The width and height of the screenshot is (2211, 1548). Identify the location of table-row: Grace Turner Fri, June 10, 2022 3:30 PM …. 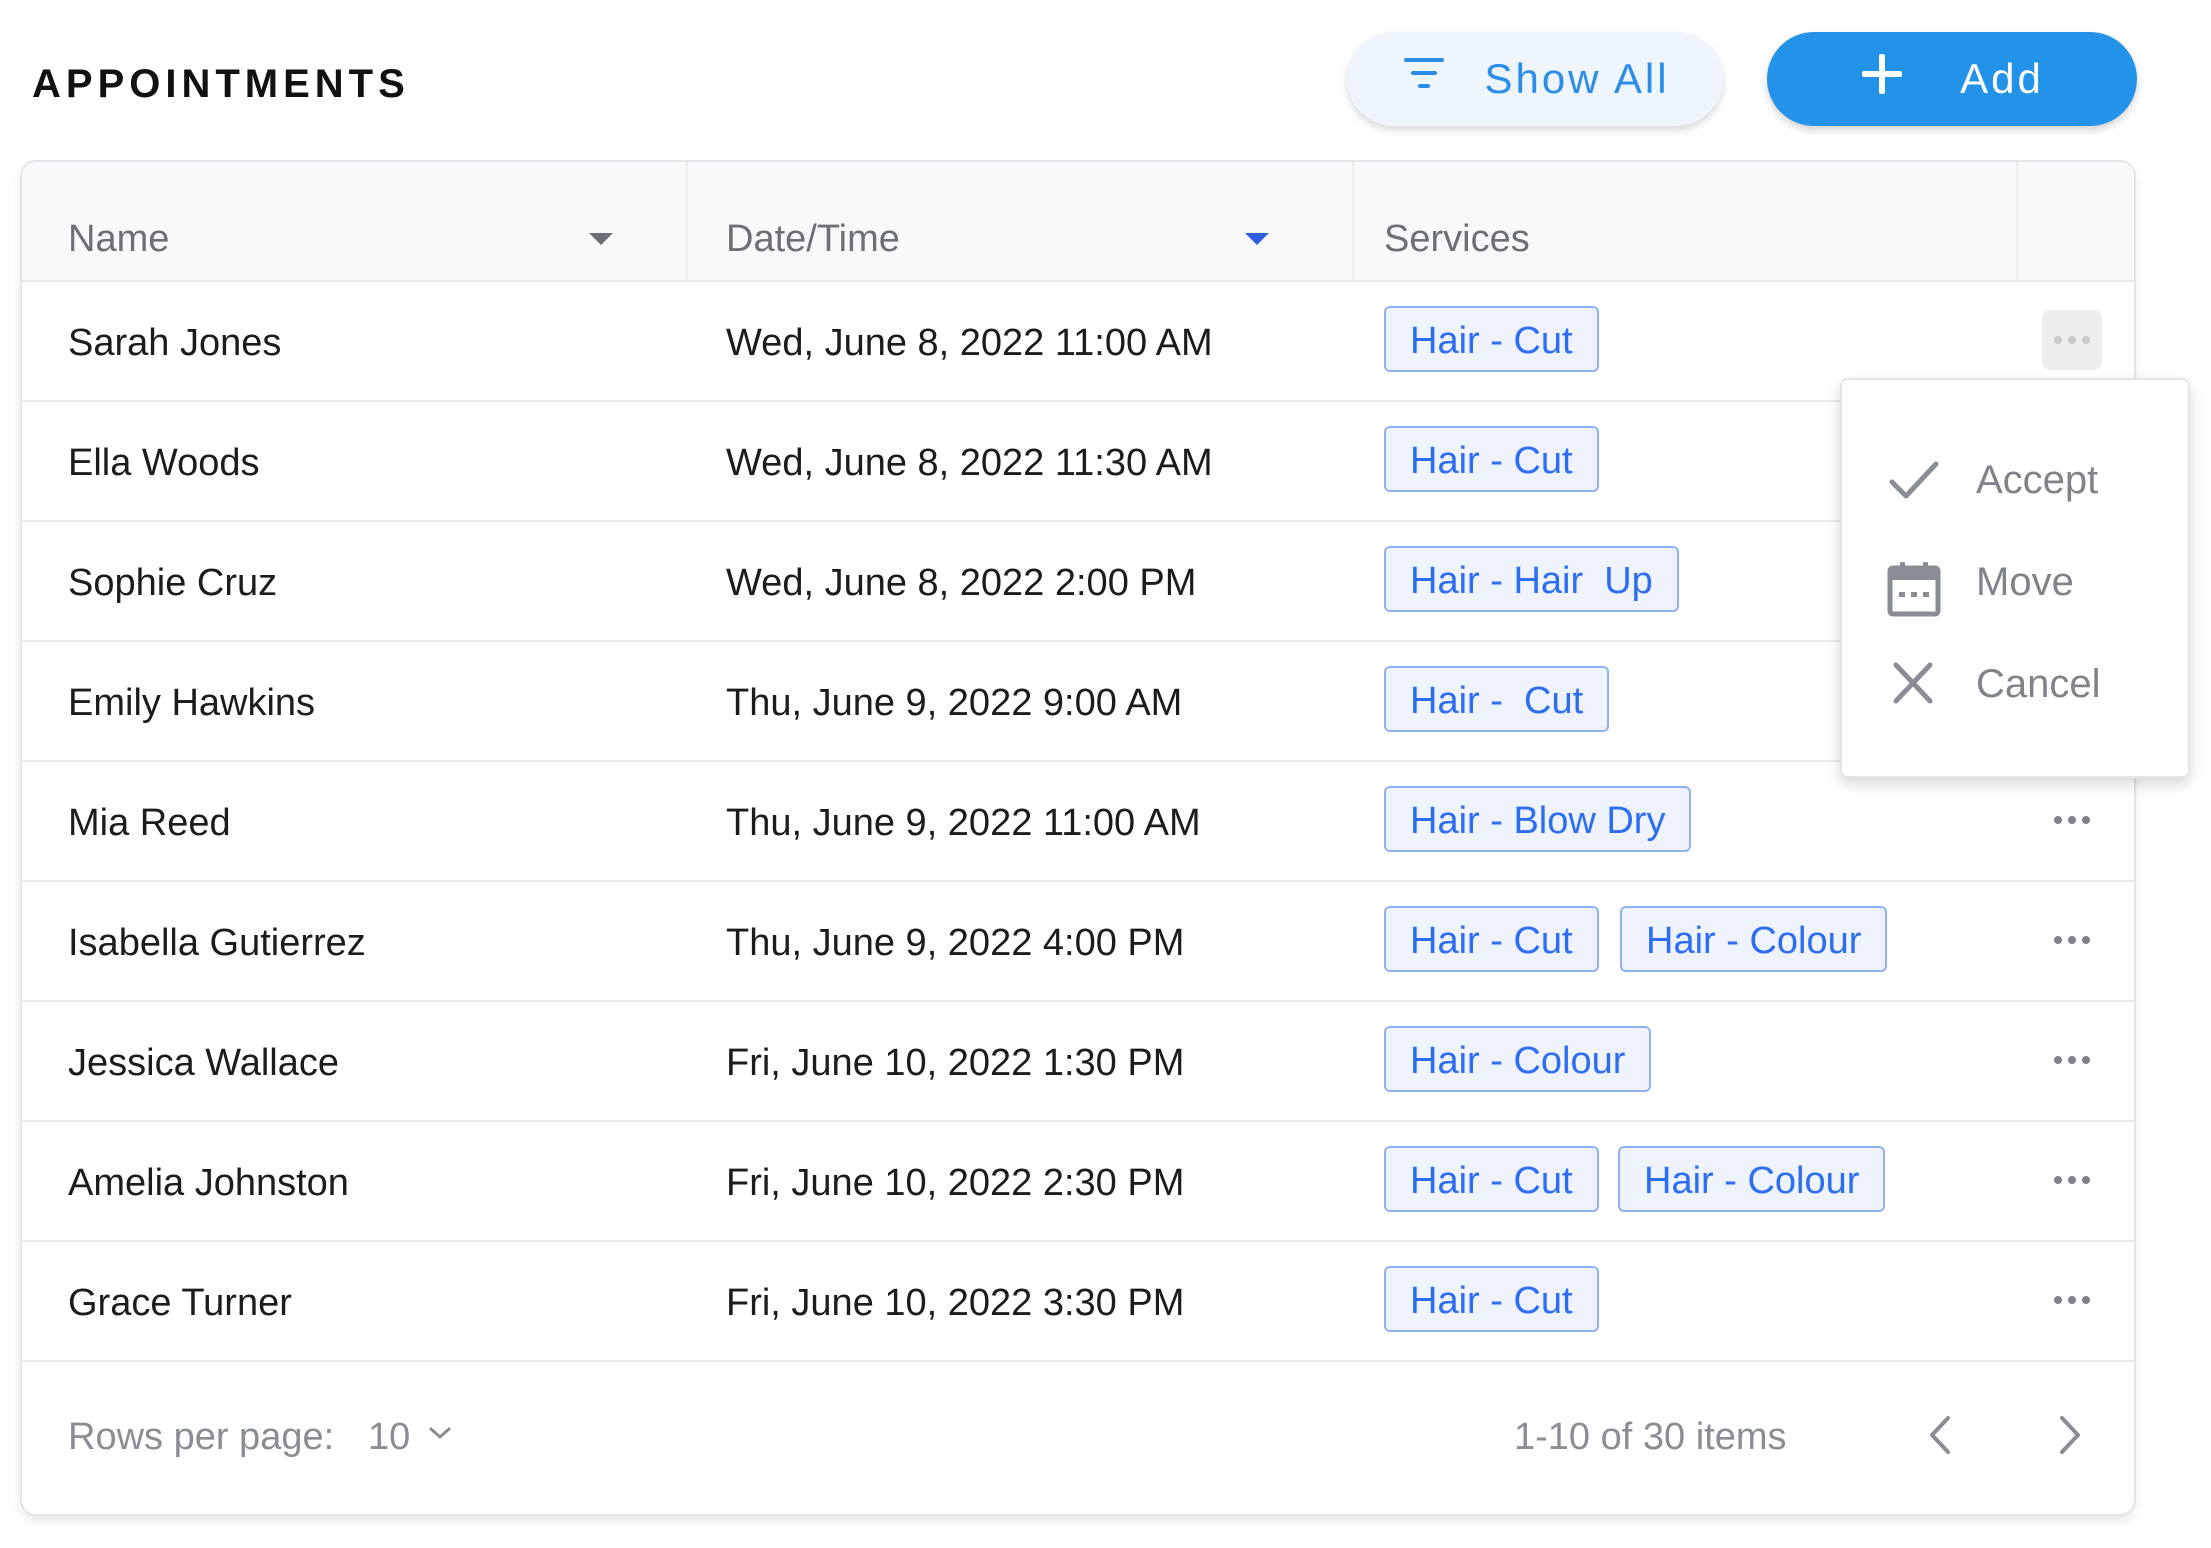
(1078, 1302).